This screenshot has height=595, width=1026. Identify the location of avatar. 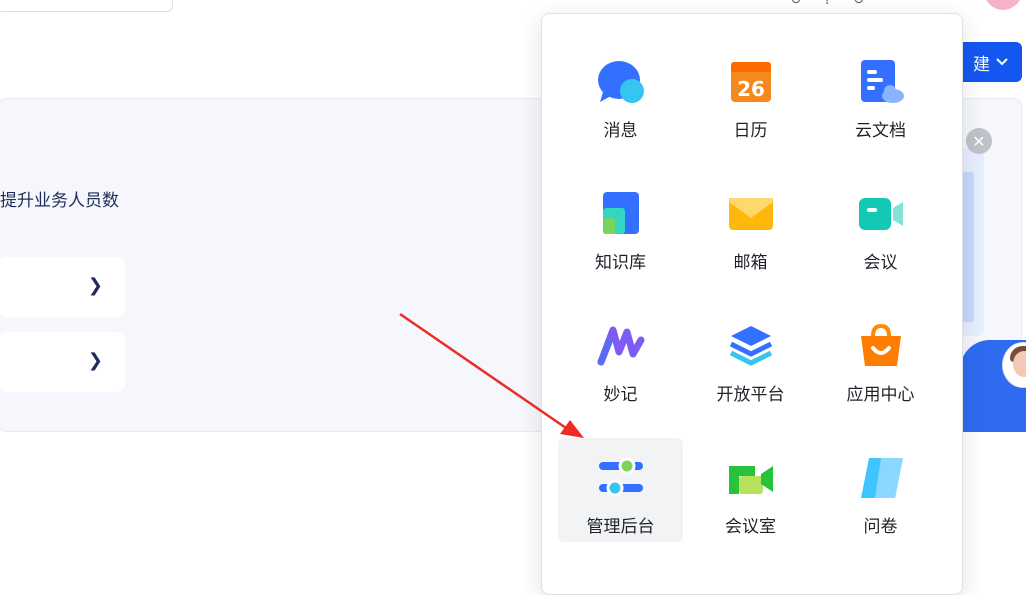
(1003, 5).